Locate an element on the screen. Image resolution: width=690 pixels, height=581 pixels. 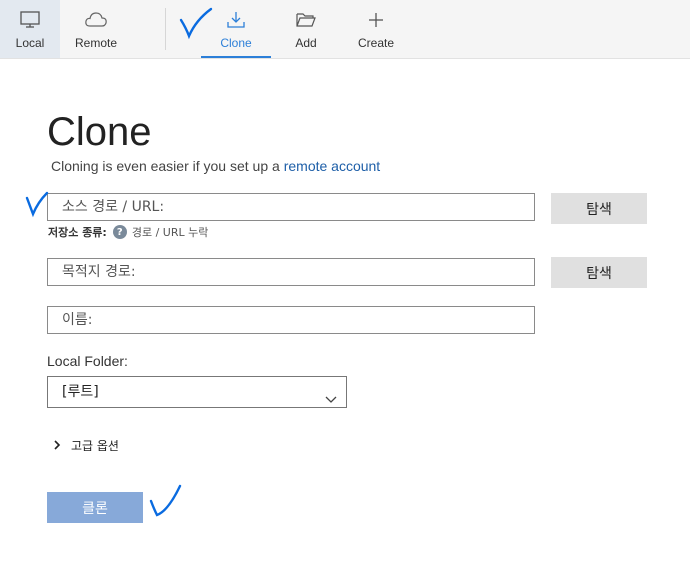
tab-clone: Clone is located at coordinates (236, 29).